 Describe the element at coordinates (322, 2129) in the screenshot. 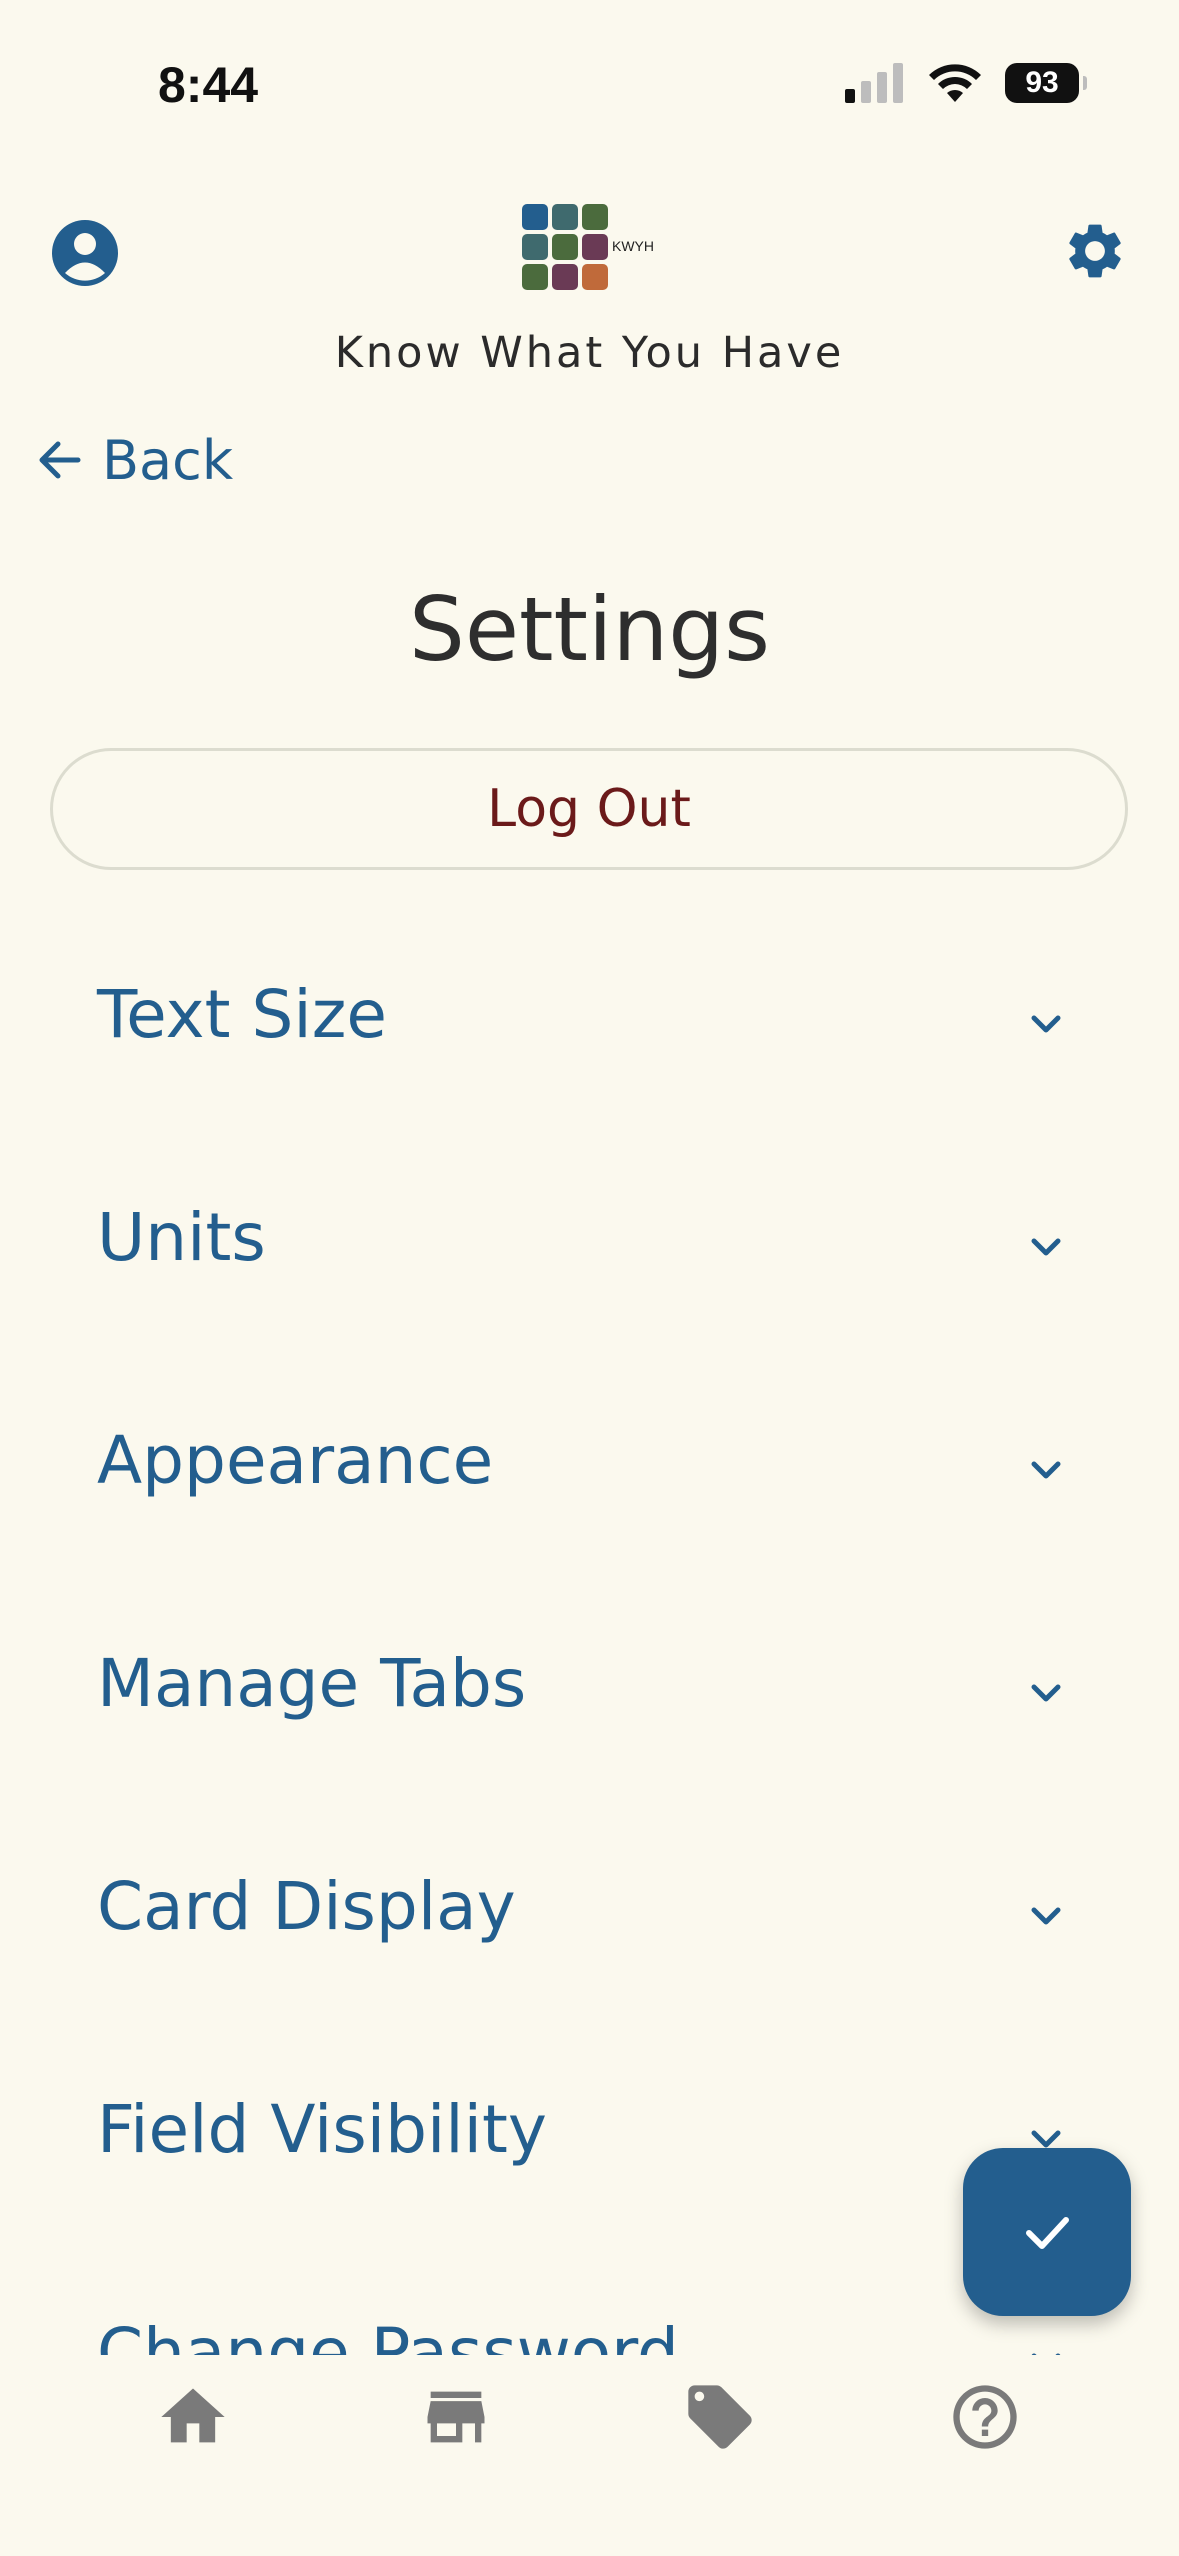

I see `section-label: Field Visibility` at that location.